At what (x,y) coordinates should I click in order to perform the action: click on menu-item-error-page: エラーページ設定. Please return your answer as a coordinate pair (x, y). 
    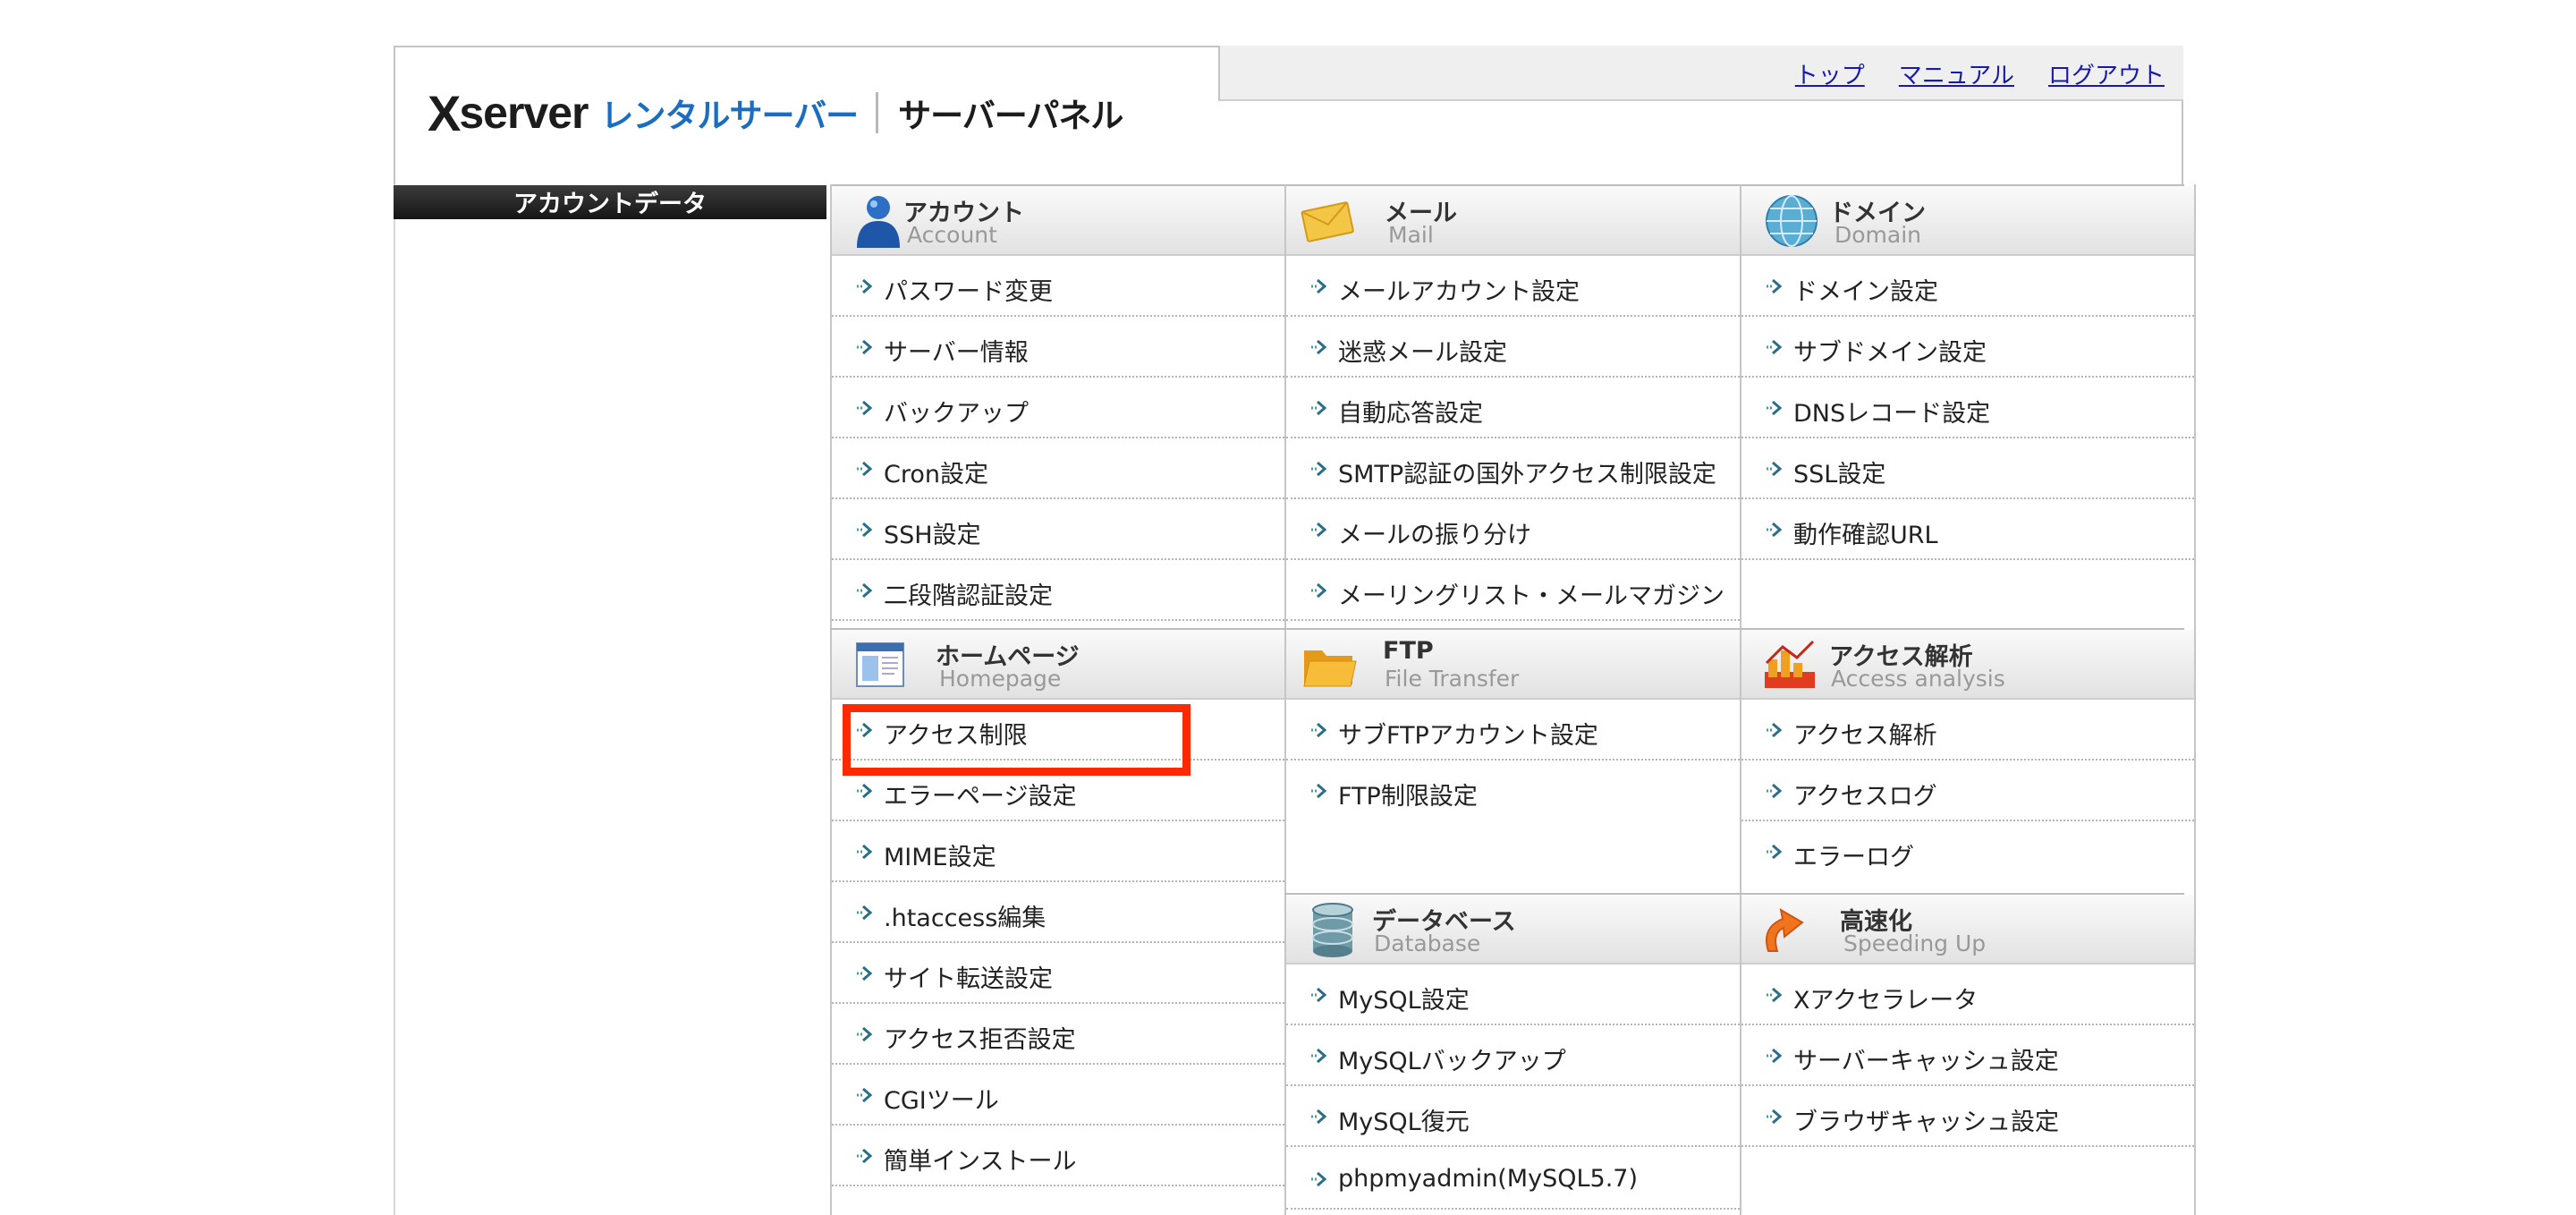
    Looking at the image, I should click on (1058, 791).